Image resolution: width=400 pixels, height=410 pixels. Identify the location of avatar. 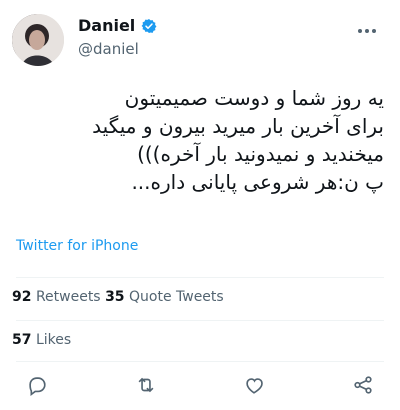
(38, 40).